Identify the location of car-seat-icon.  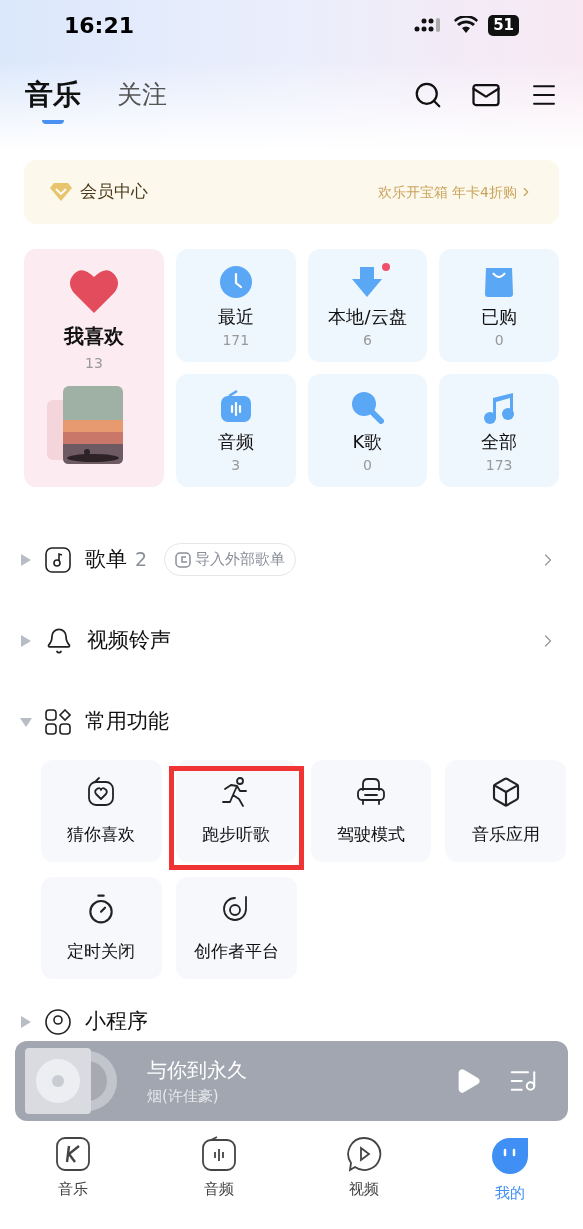
(370, 792).